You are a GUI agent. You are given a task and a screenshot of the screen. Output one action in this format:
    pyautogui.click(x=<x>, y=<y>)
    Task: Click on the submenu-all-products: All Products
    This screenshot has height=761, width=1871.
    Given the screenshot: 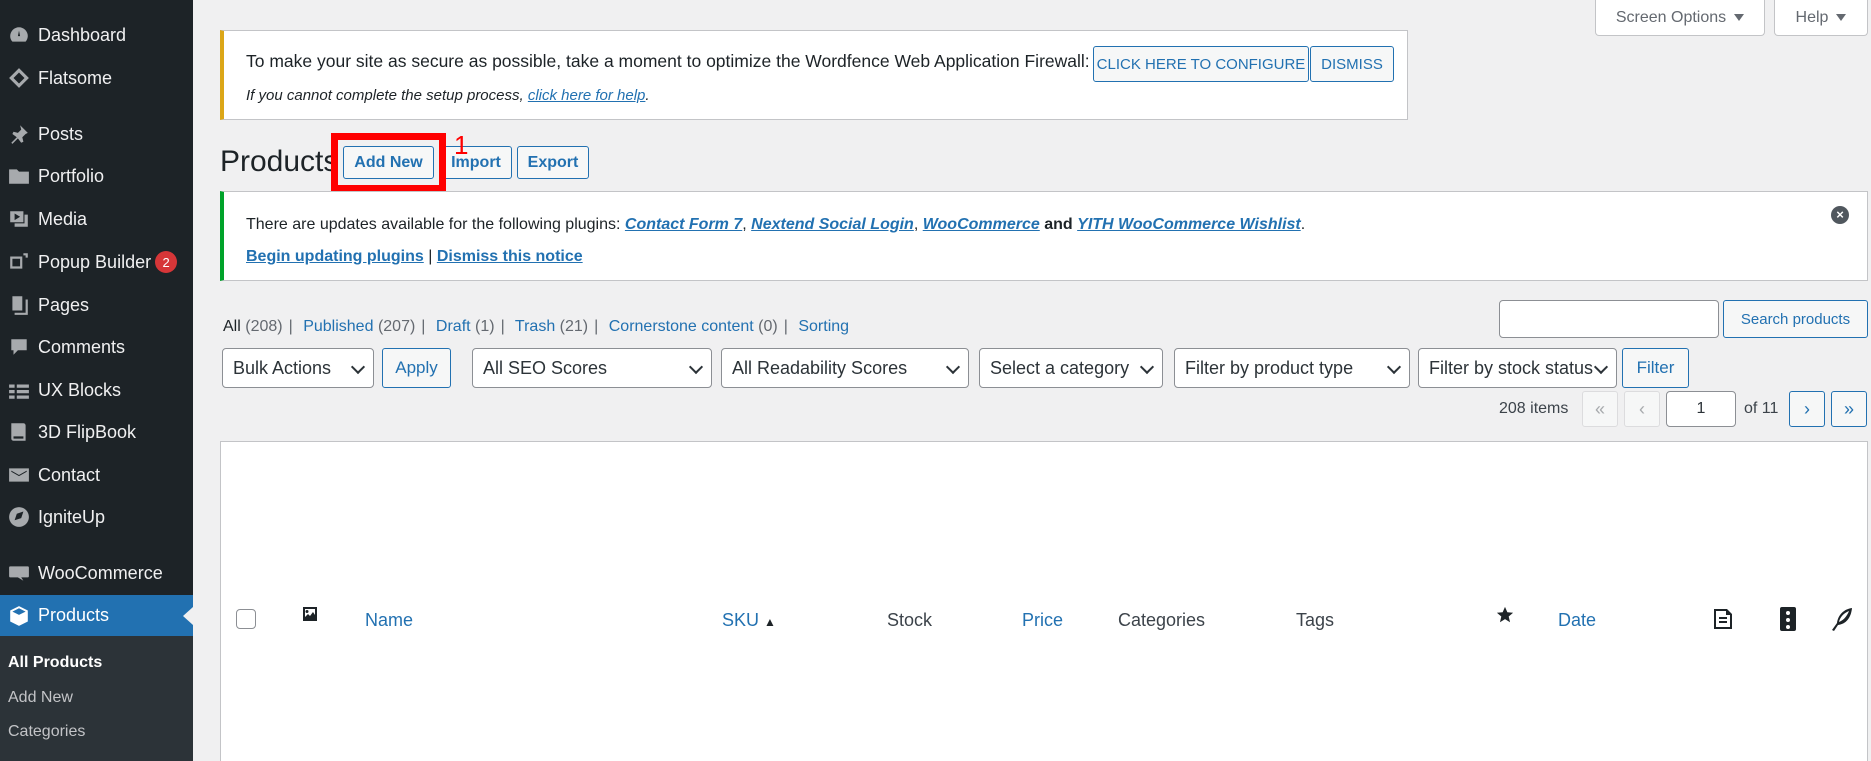 What is the action you would take?
    pyautogui.click(x=55, y=663)
    